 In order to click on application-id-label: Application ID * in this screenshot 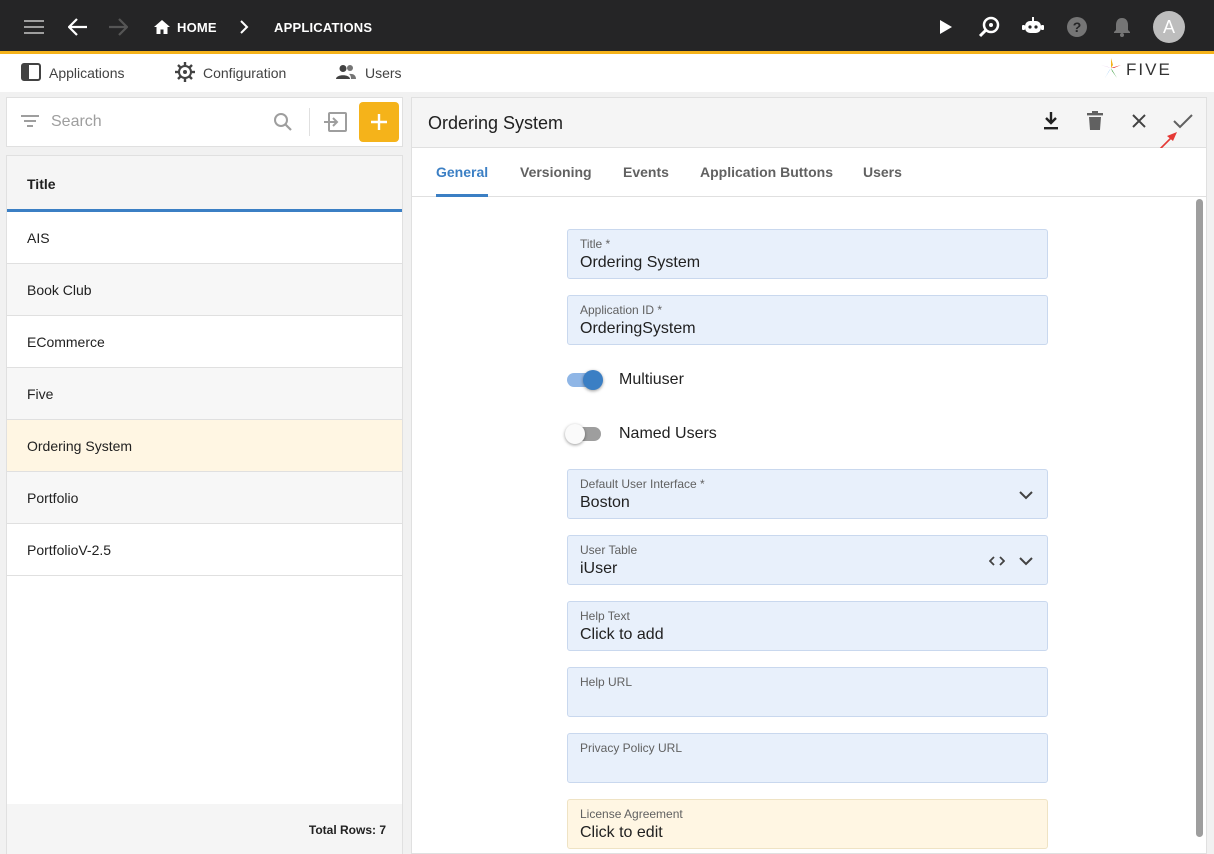, I will do `click(621, 310)`.